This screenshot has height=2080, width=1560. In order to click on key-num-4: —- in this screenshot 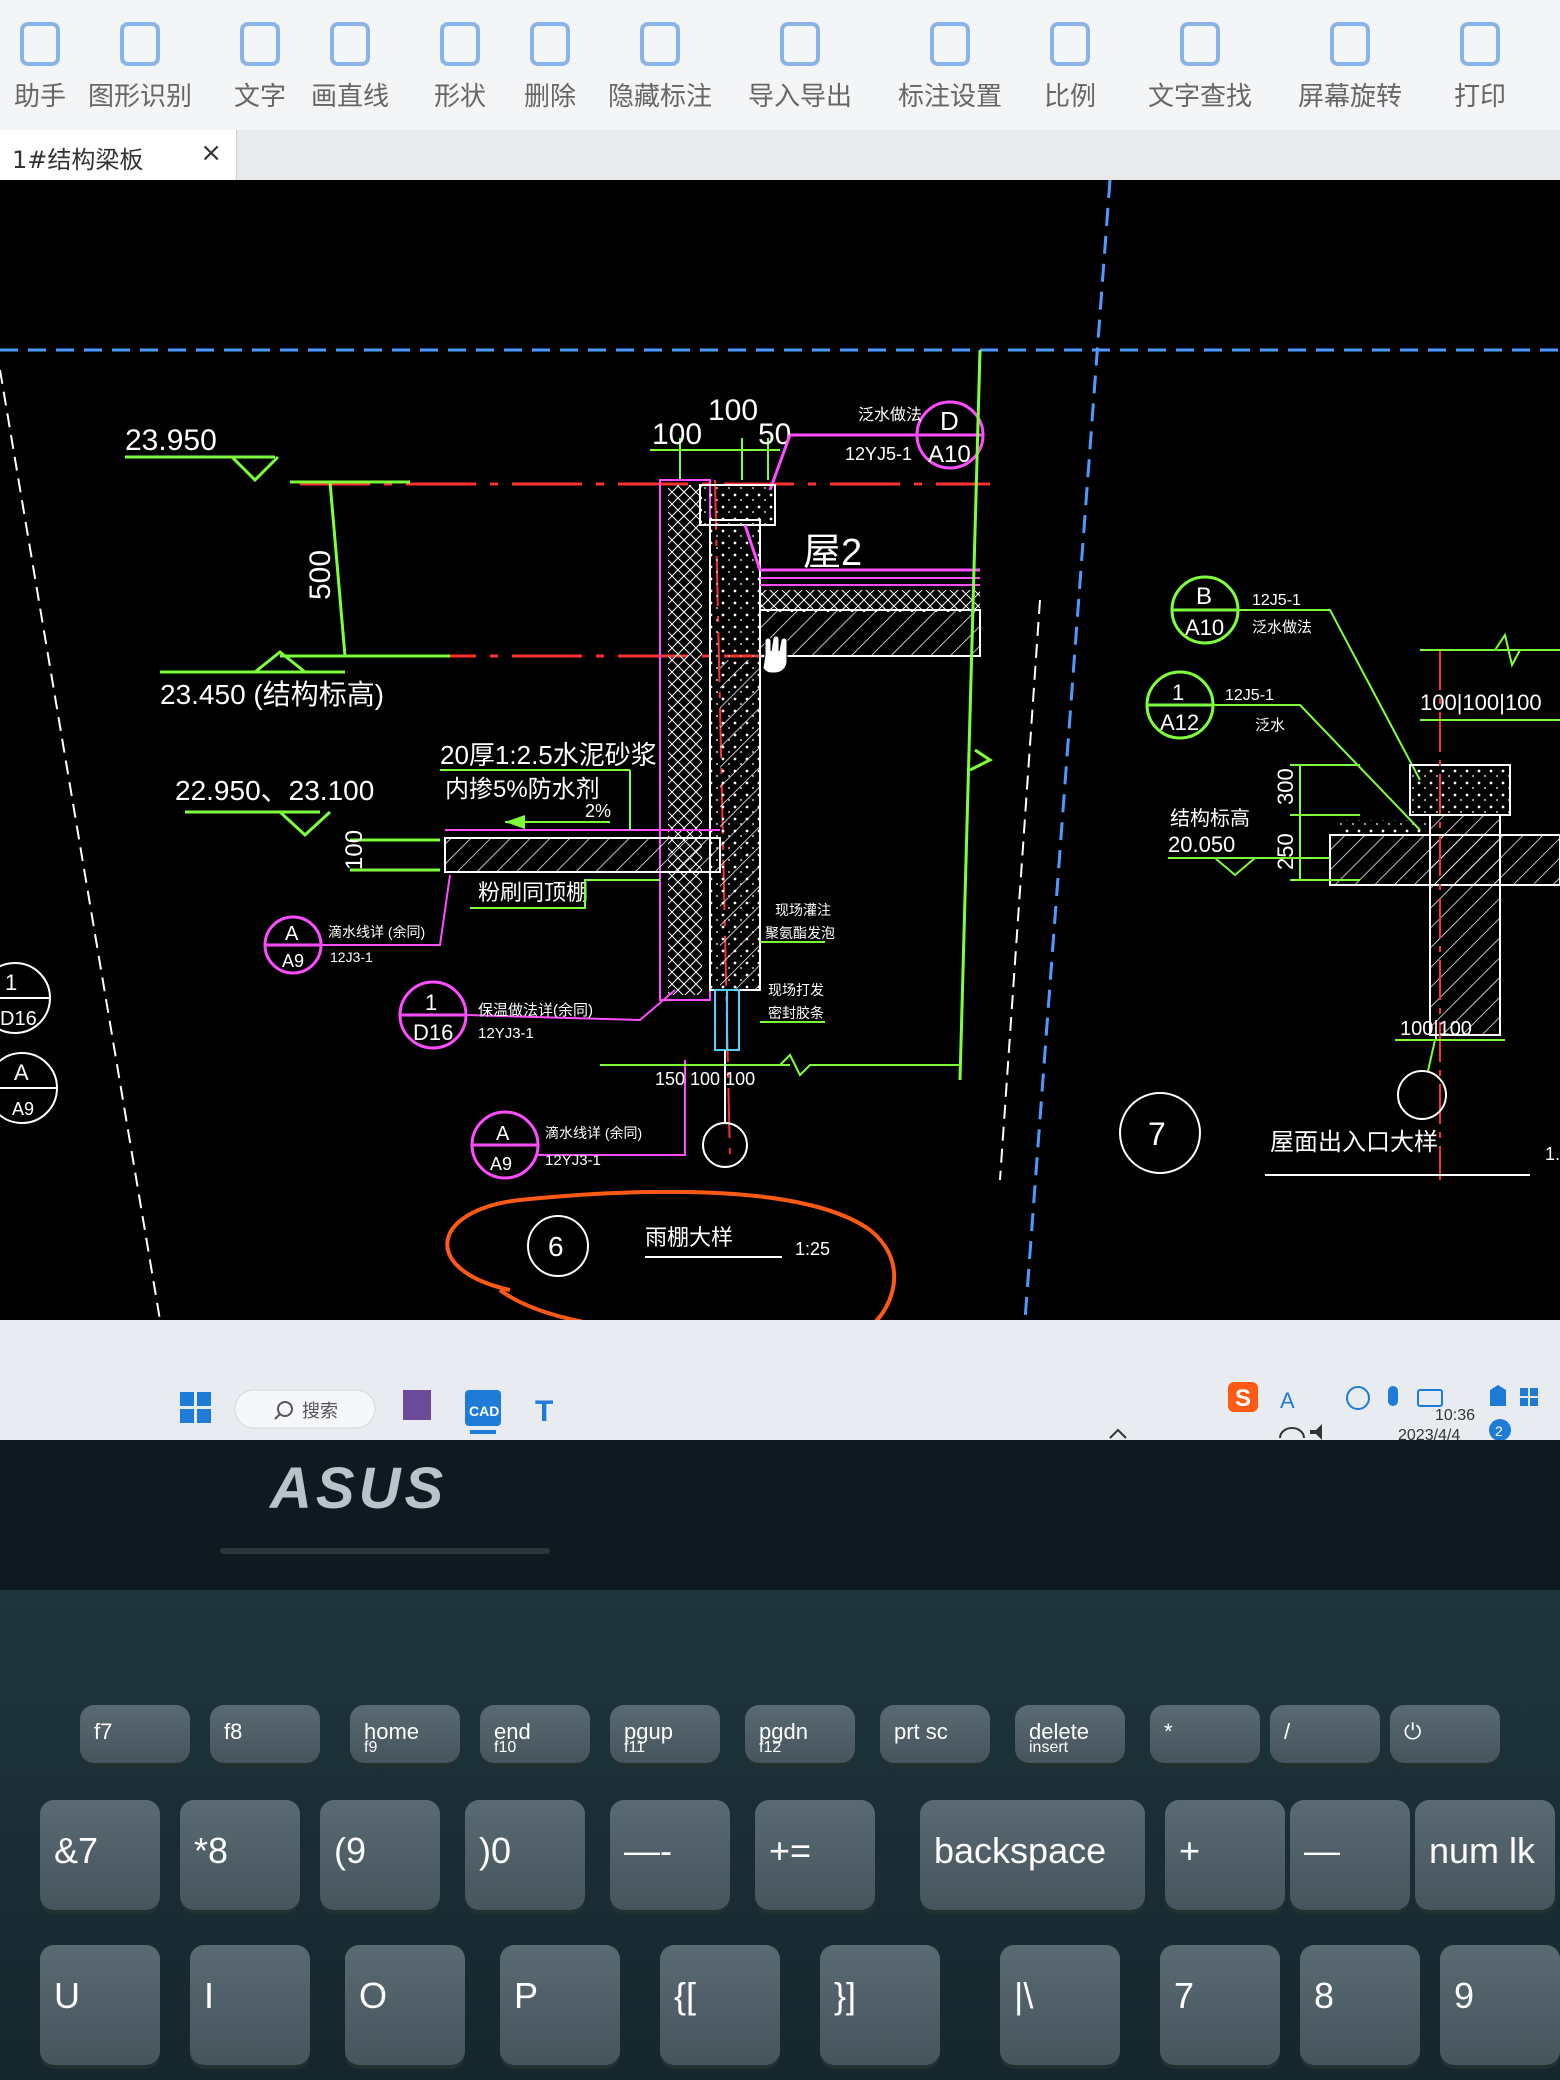, I will do `click(670, 1855)`.